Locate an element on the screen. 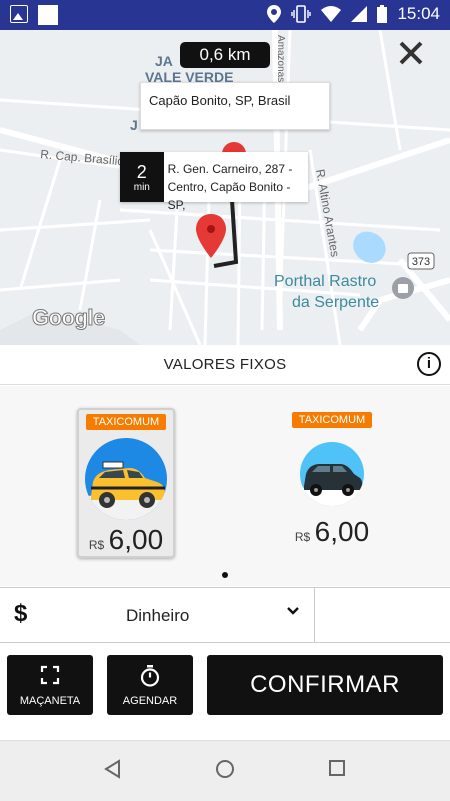 This screenshot has height=801, width=450. ride-option-2: TAXICOMUM R$ 6,00 is located at coordinates (332, 483).